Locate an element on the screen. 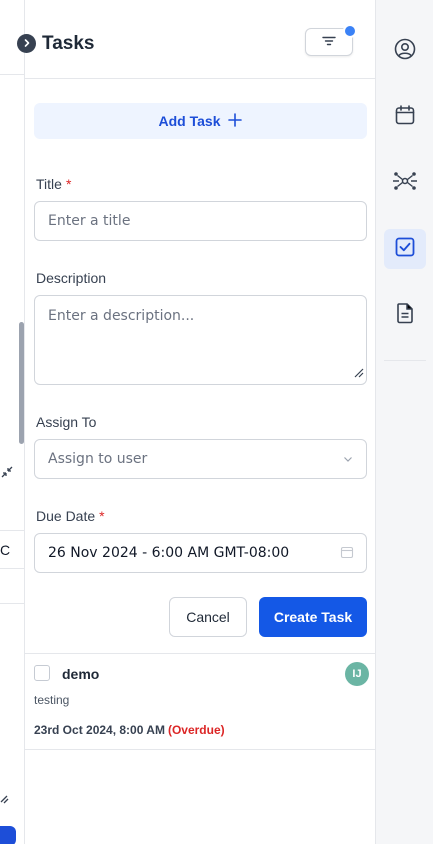 The image size is (433, 844). filter-notification-dot is located at coordinates (350, 31).